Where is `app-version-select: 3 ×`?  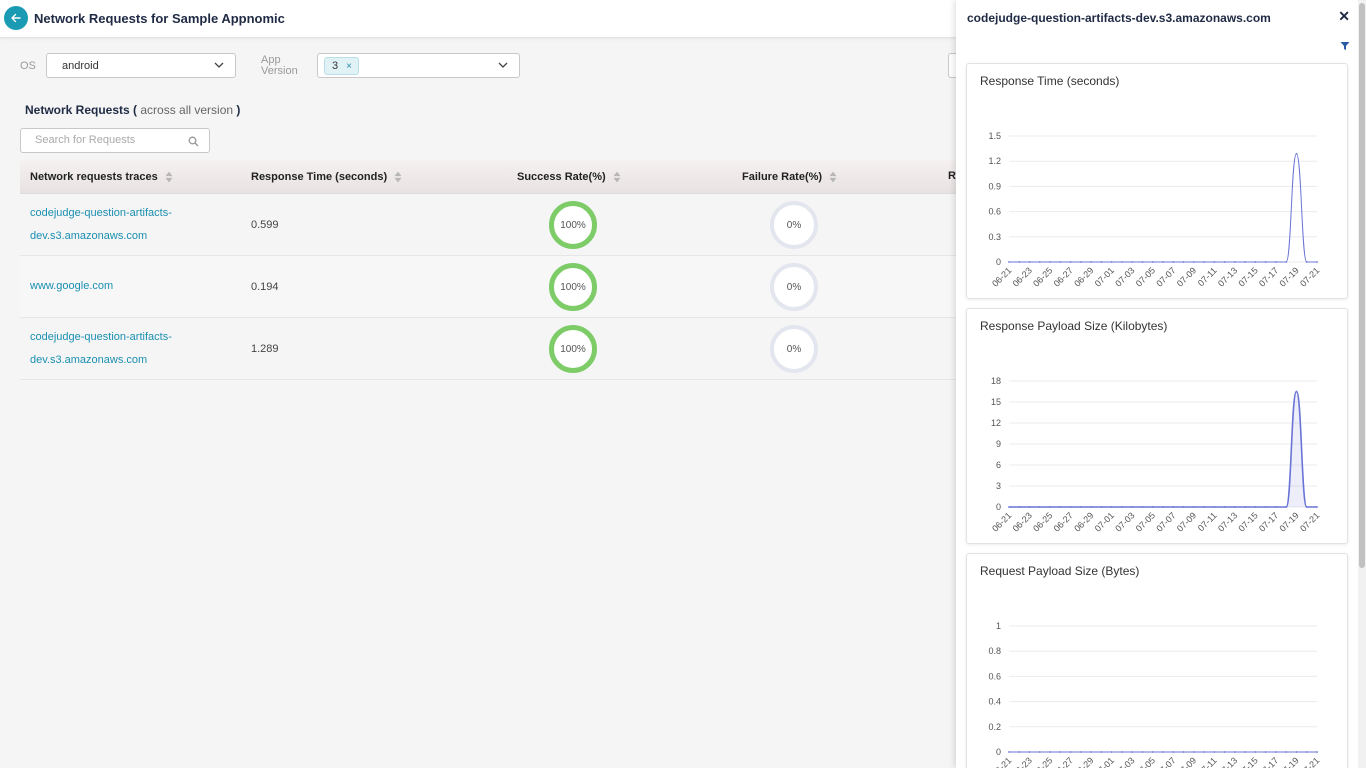 app-version-select: 3 × is located at coordinates (418, 65).